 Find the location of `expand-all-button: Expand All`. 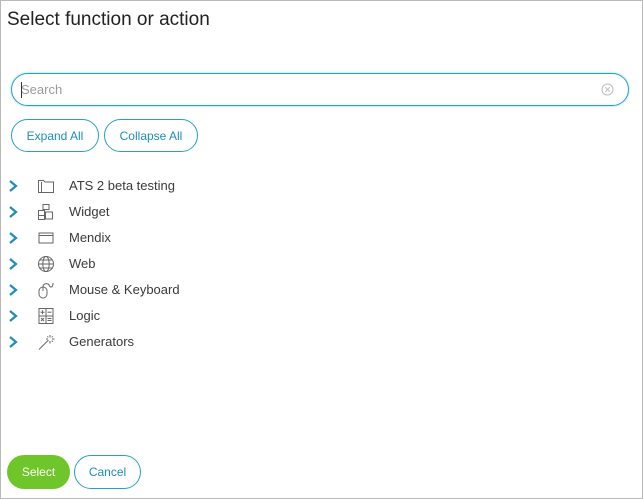

expand-all-button: Expand All is located at coordinates (55, 135).